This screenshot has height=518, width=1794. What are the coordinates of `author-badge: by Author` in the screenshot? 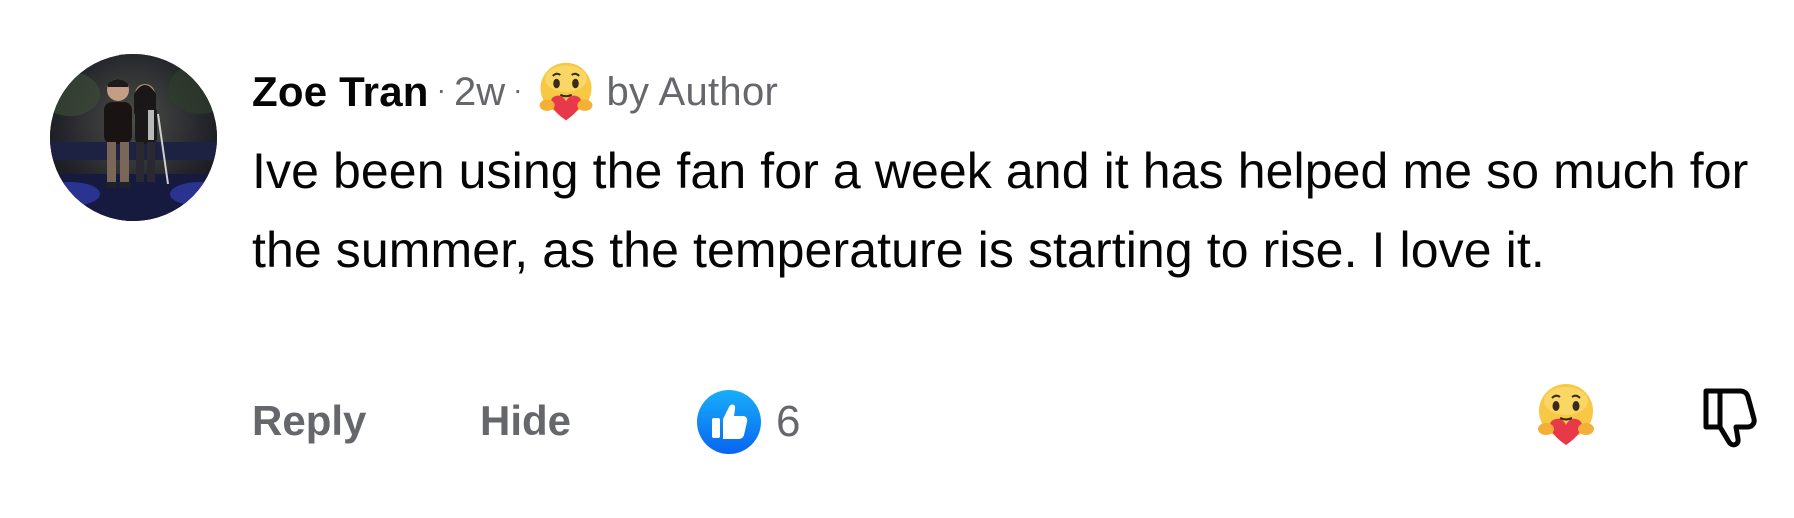 It's located at (692, 91).